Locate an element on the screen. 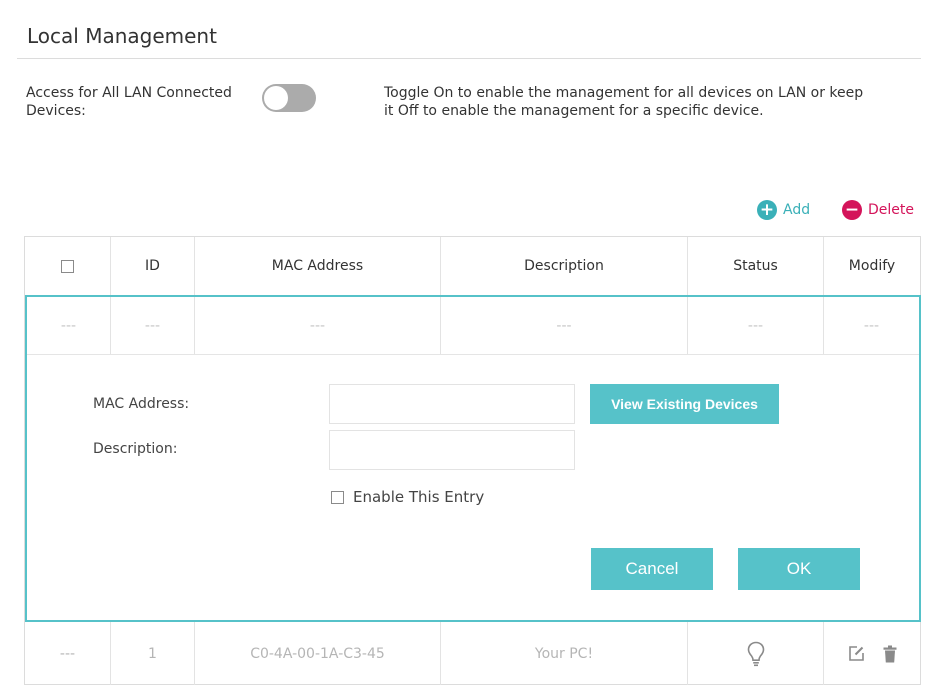 The width and height of the screenshot is (927, 686). bulb-icon is located at coordinates (756, 654).